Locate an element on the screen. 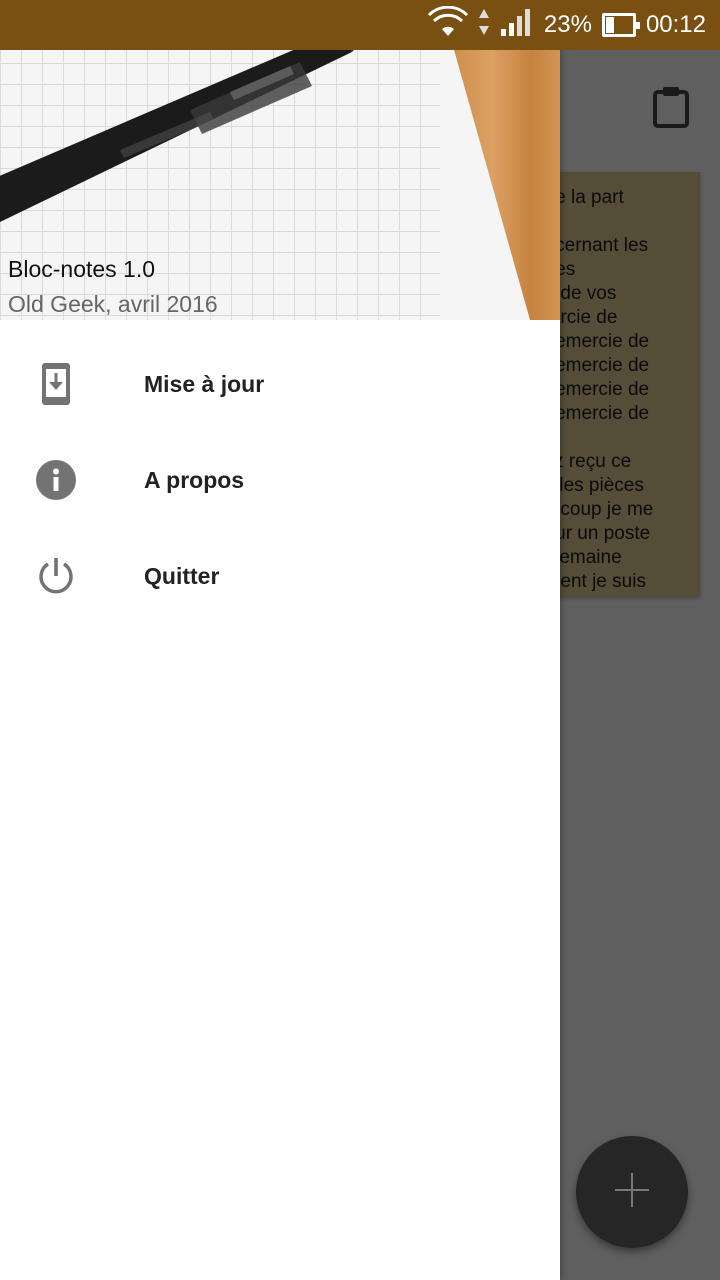  add-note-button is located at coordinates (632, 1192).